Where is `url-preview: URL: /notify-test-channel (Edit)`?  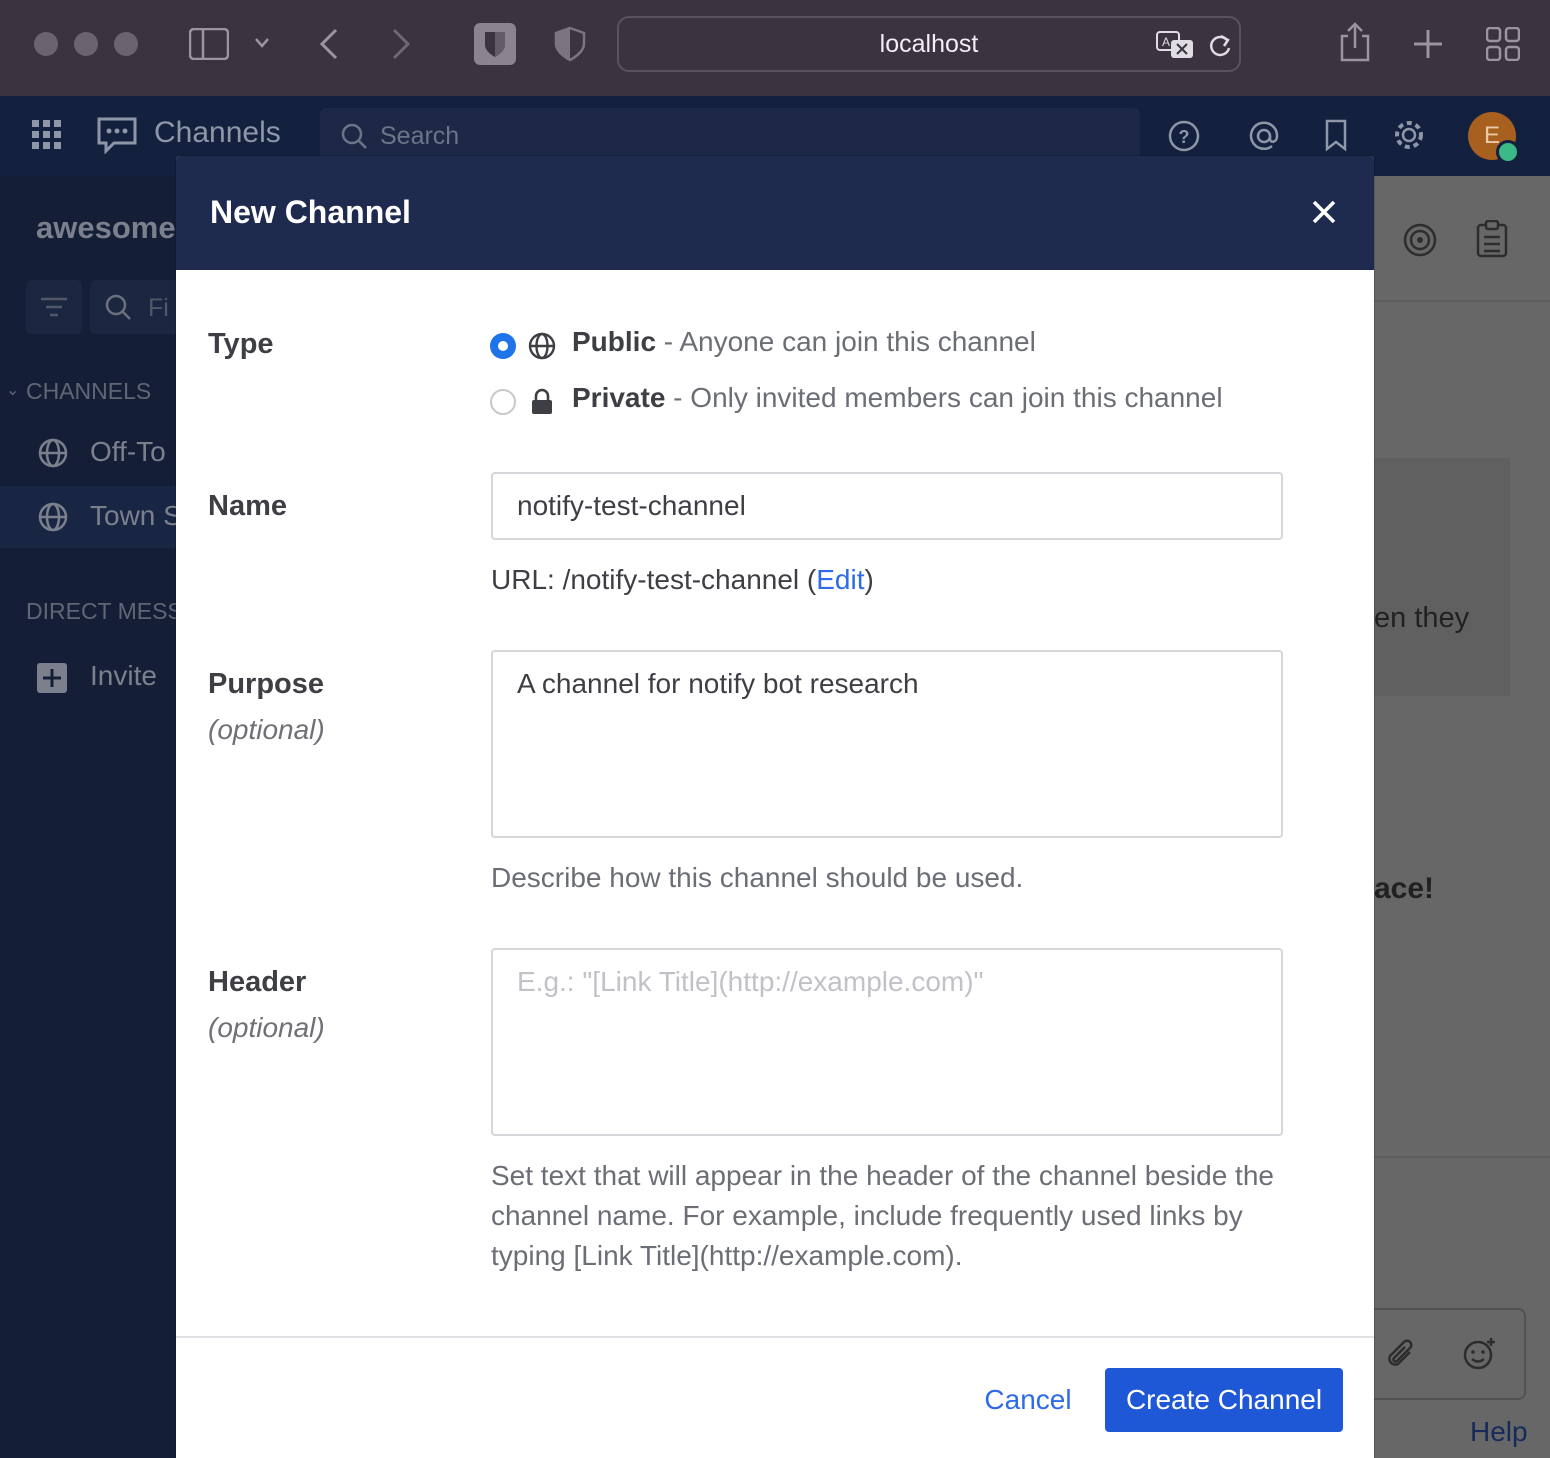
url-preview: URL: /notify-test-channel (Edit) is located at coordinates (682, 580).